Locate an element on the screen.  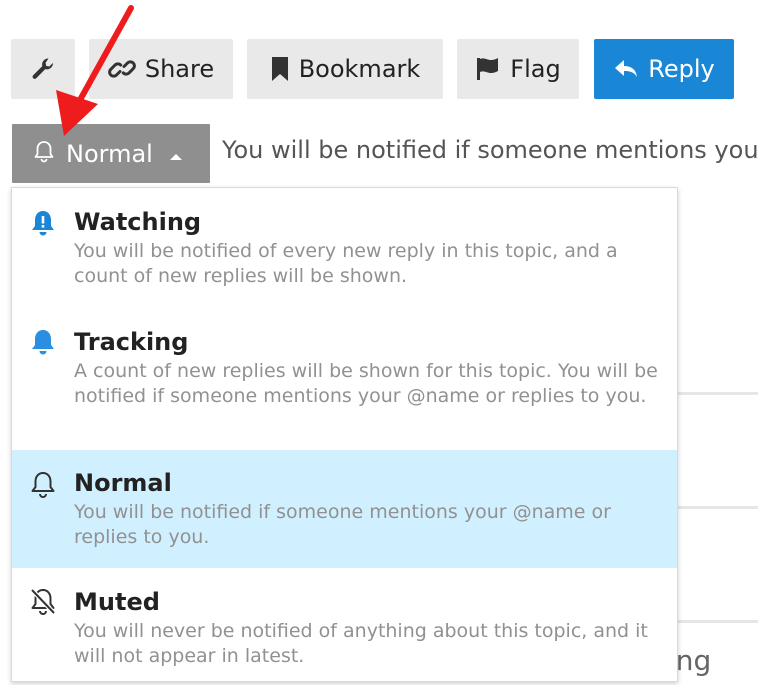
option-title: Muted is located at coordinates (117, 602).